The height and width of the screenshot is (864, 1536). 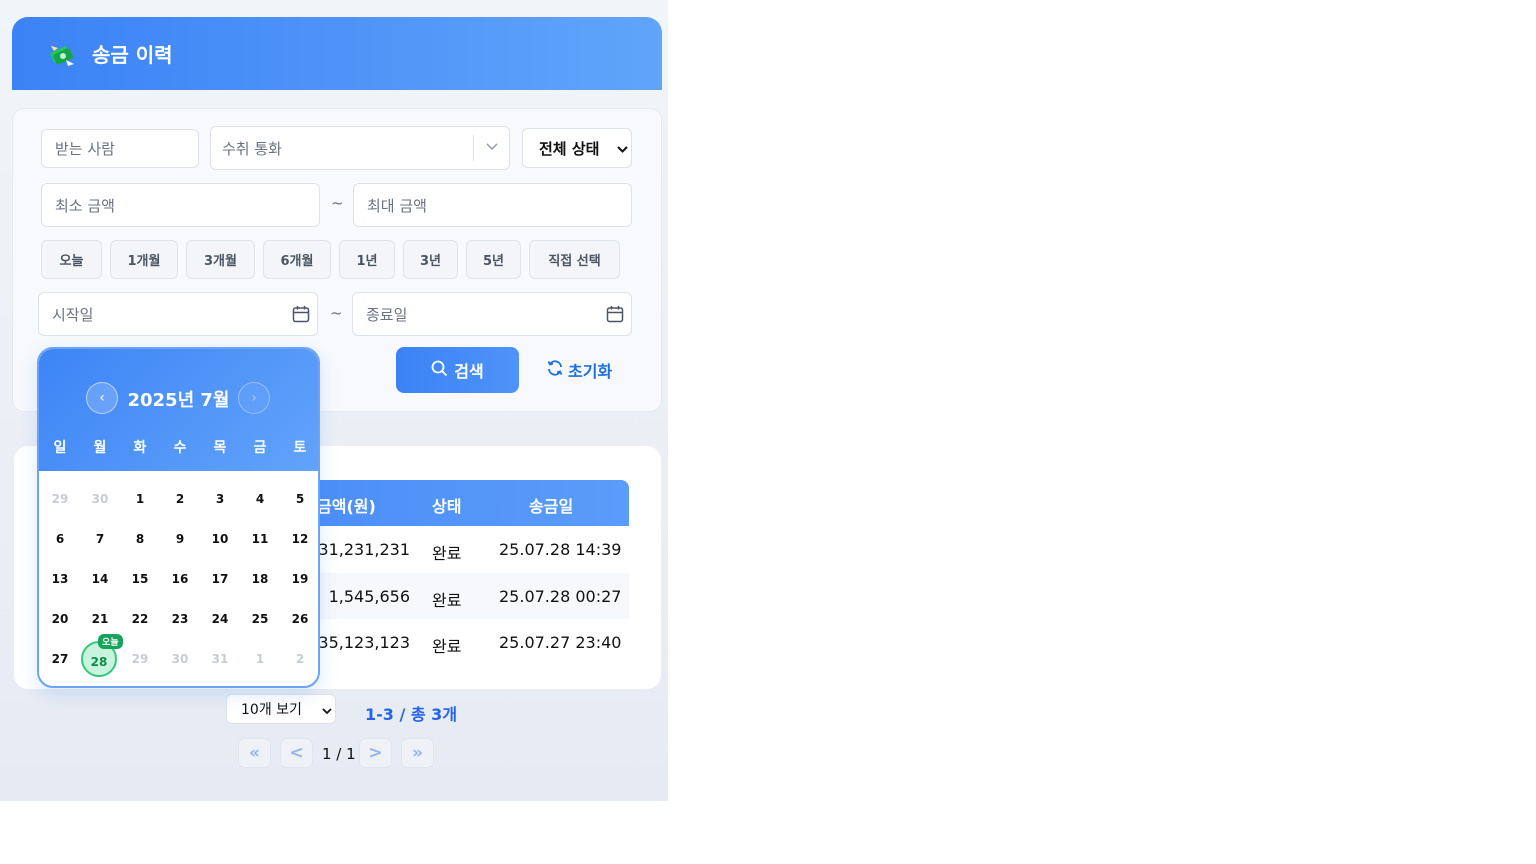 I want to click on reset-button: 초기화, so click(x=579, y=370).